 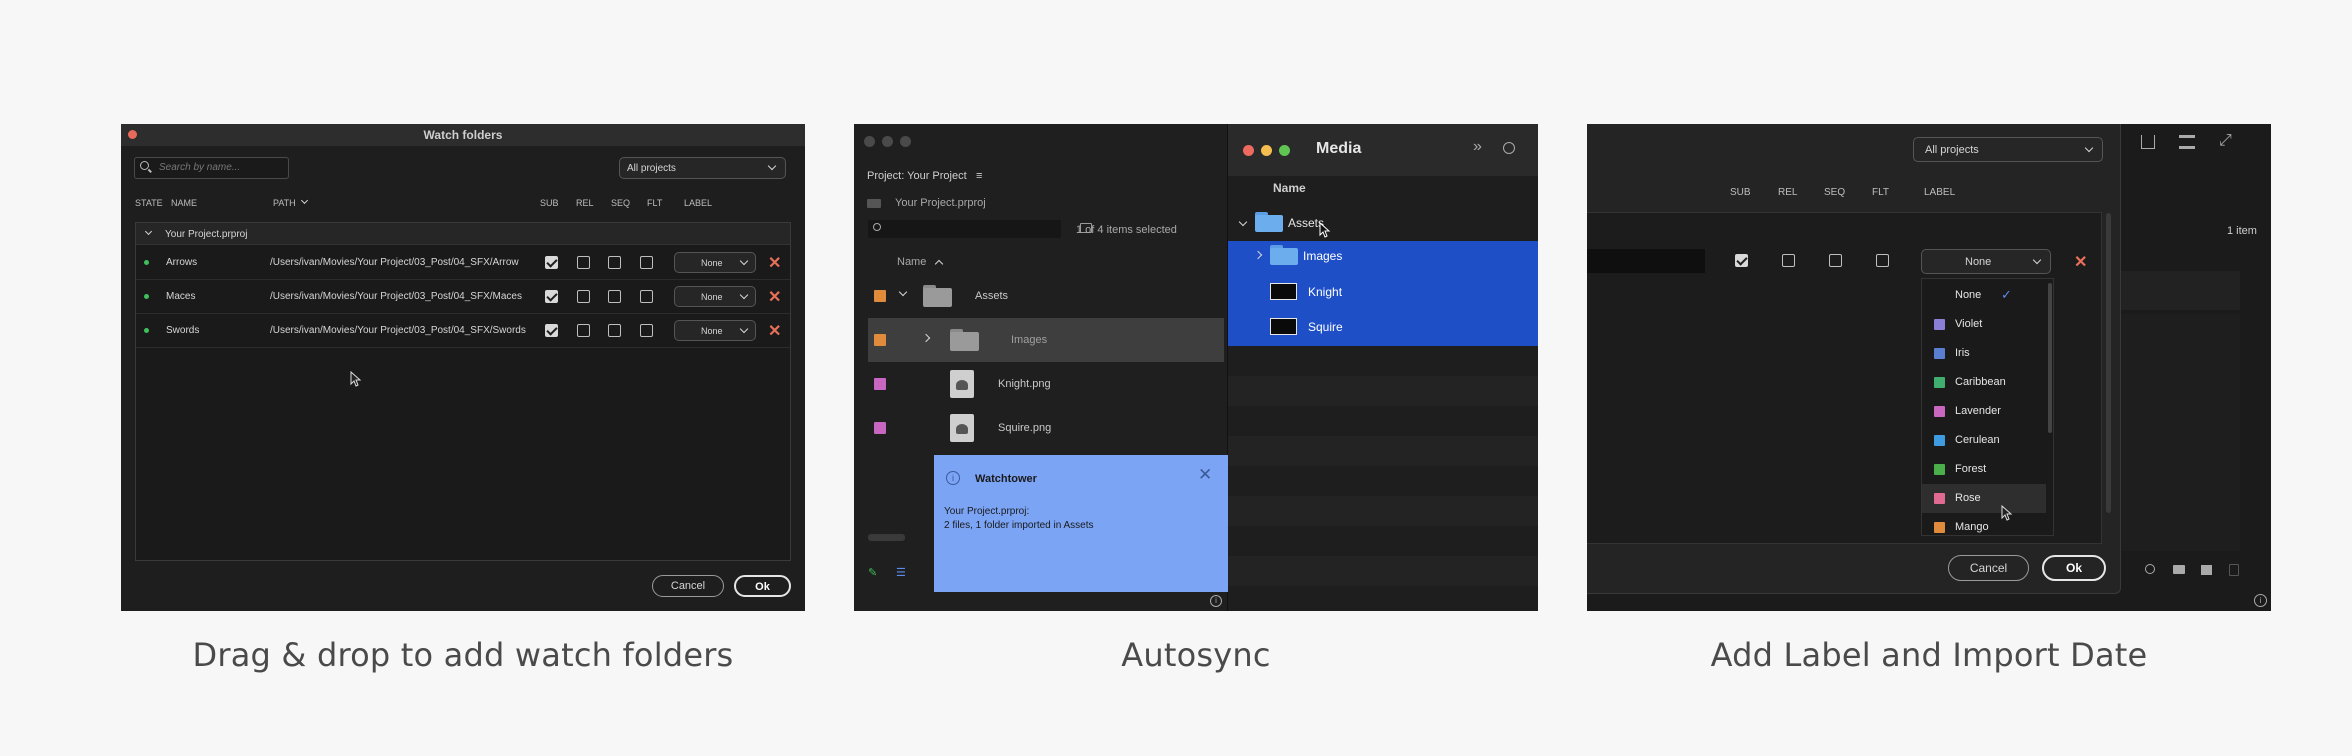 I want to click on sort-chevron-icon, so click(x=304, y=200).